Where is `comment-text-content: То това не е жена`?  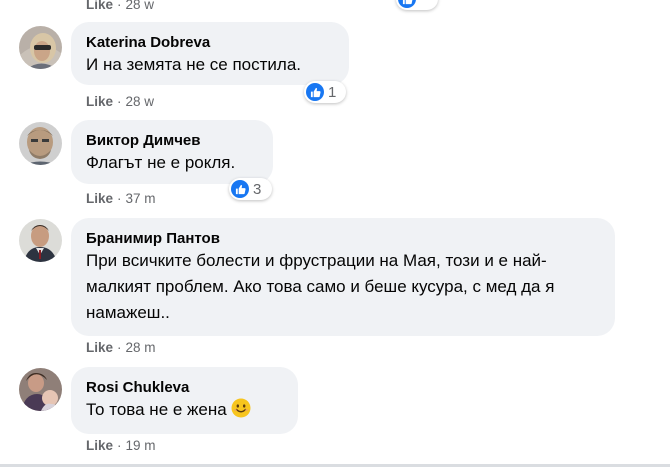
comment-text-content: То това не е жена is located at coordinates (156, 409).